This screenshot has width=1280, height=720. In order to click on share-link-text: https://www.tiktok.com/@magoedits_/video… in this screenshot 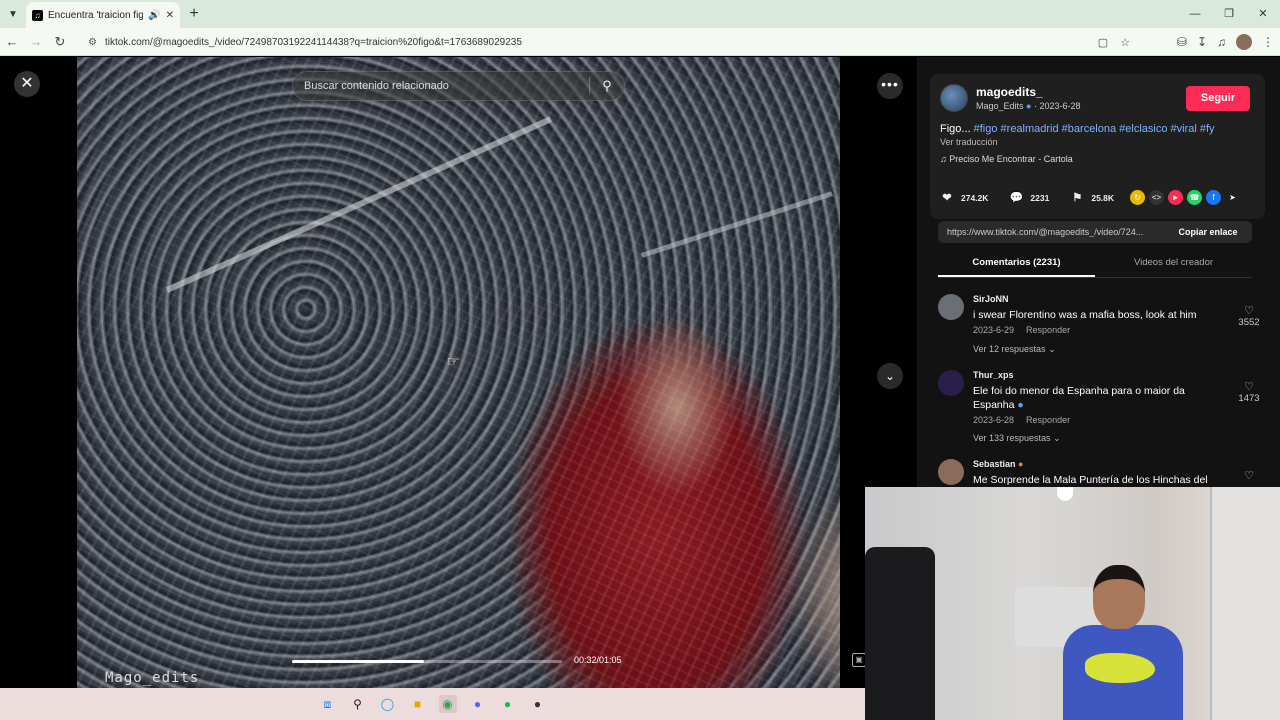, I will do `click(1051, 232)`.